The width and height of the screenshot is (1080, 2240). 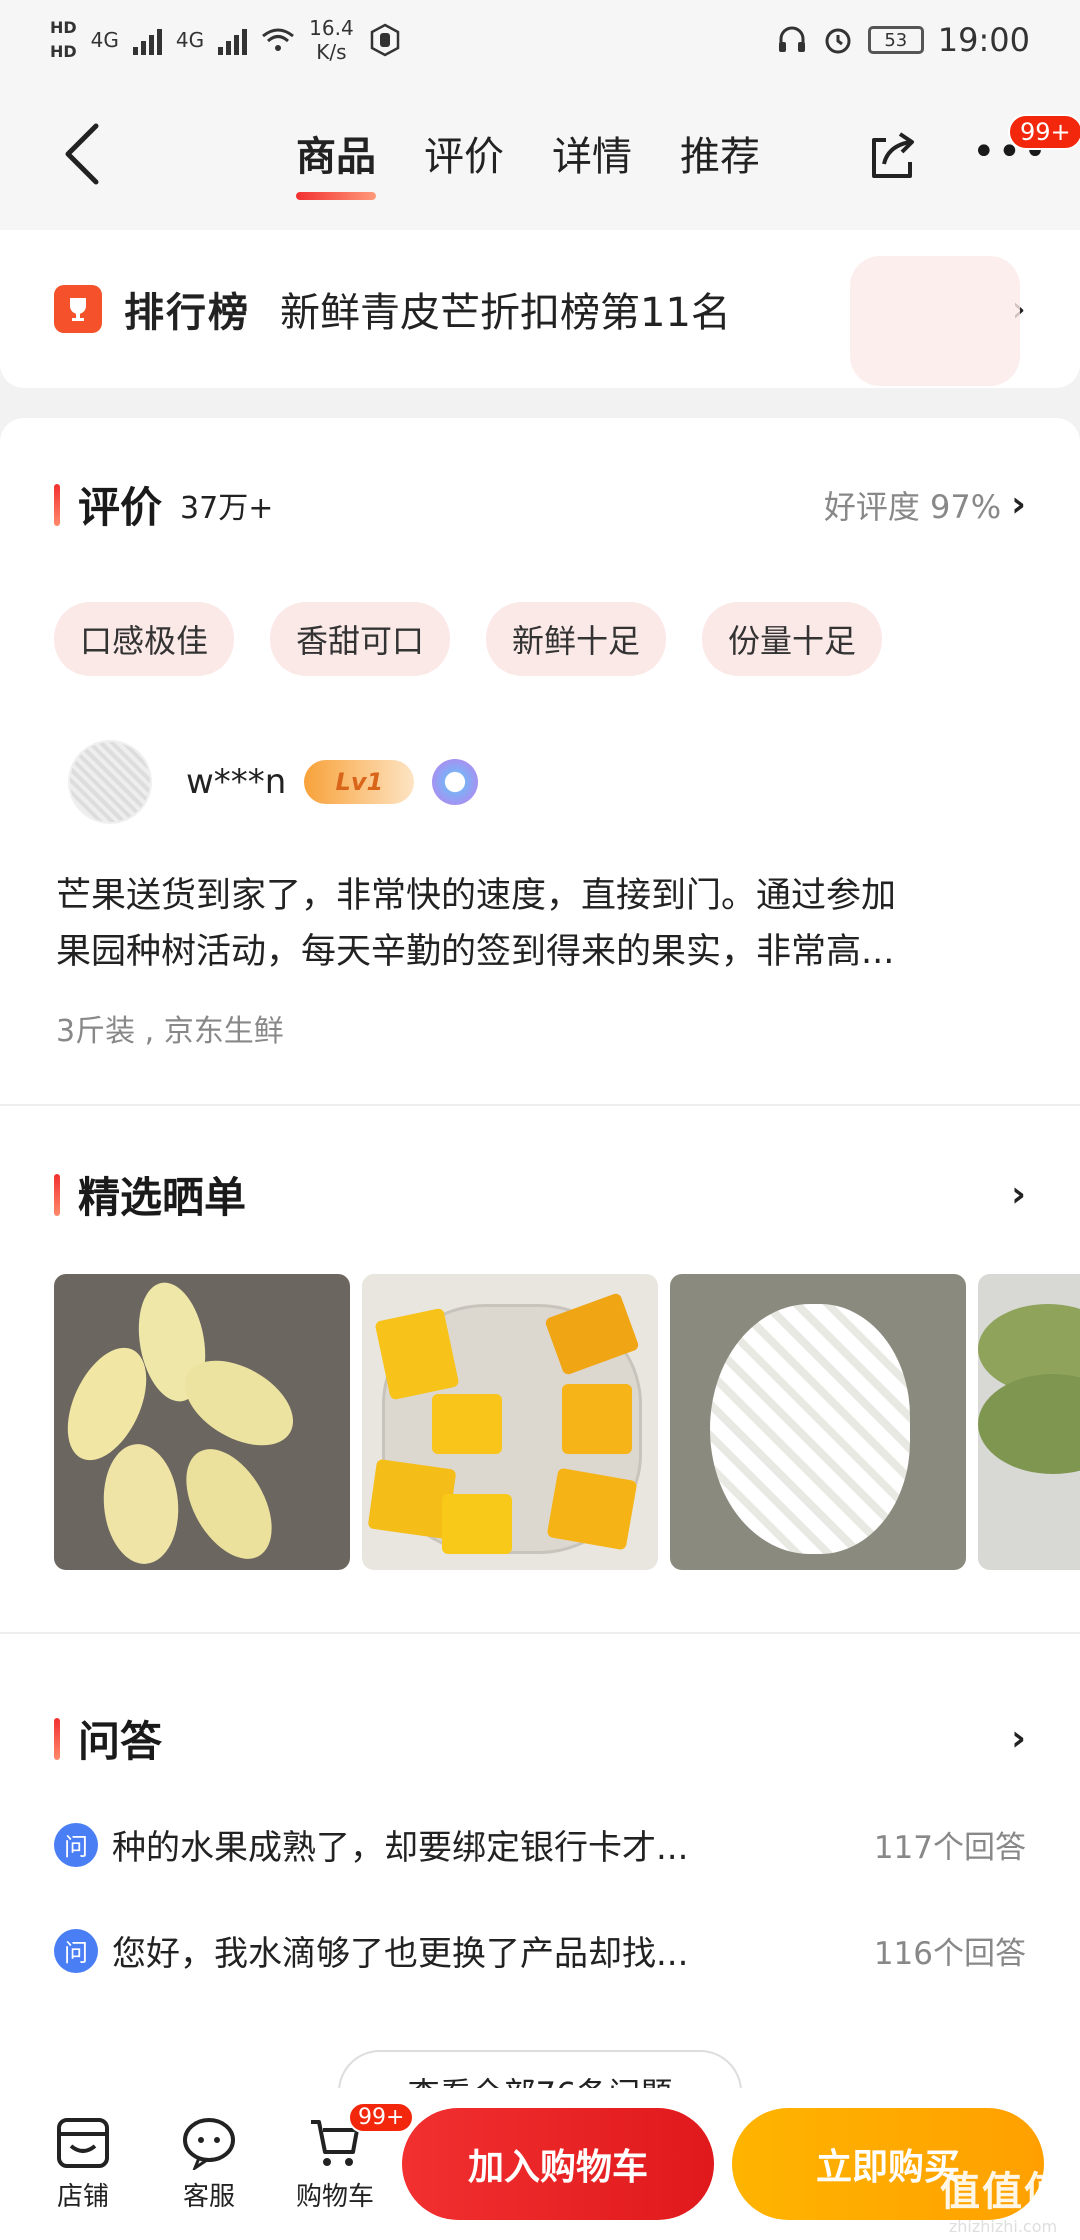 I want to click on showcase-photo-cut-mango, so click(x=510, y=1422).